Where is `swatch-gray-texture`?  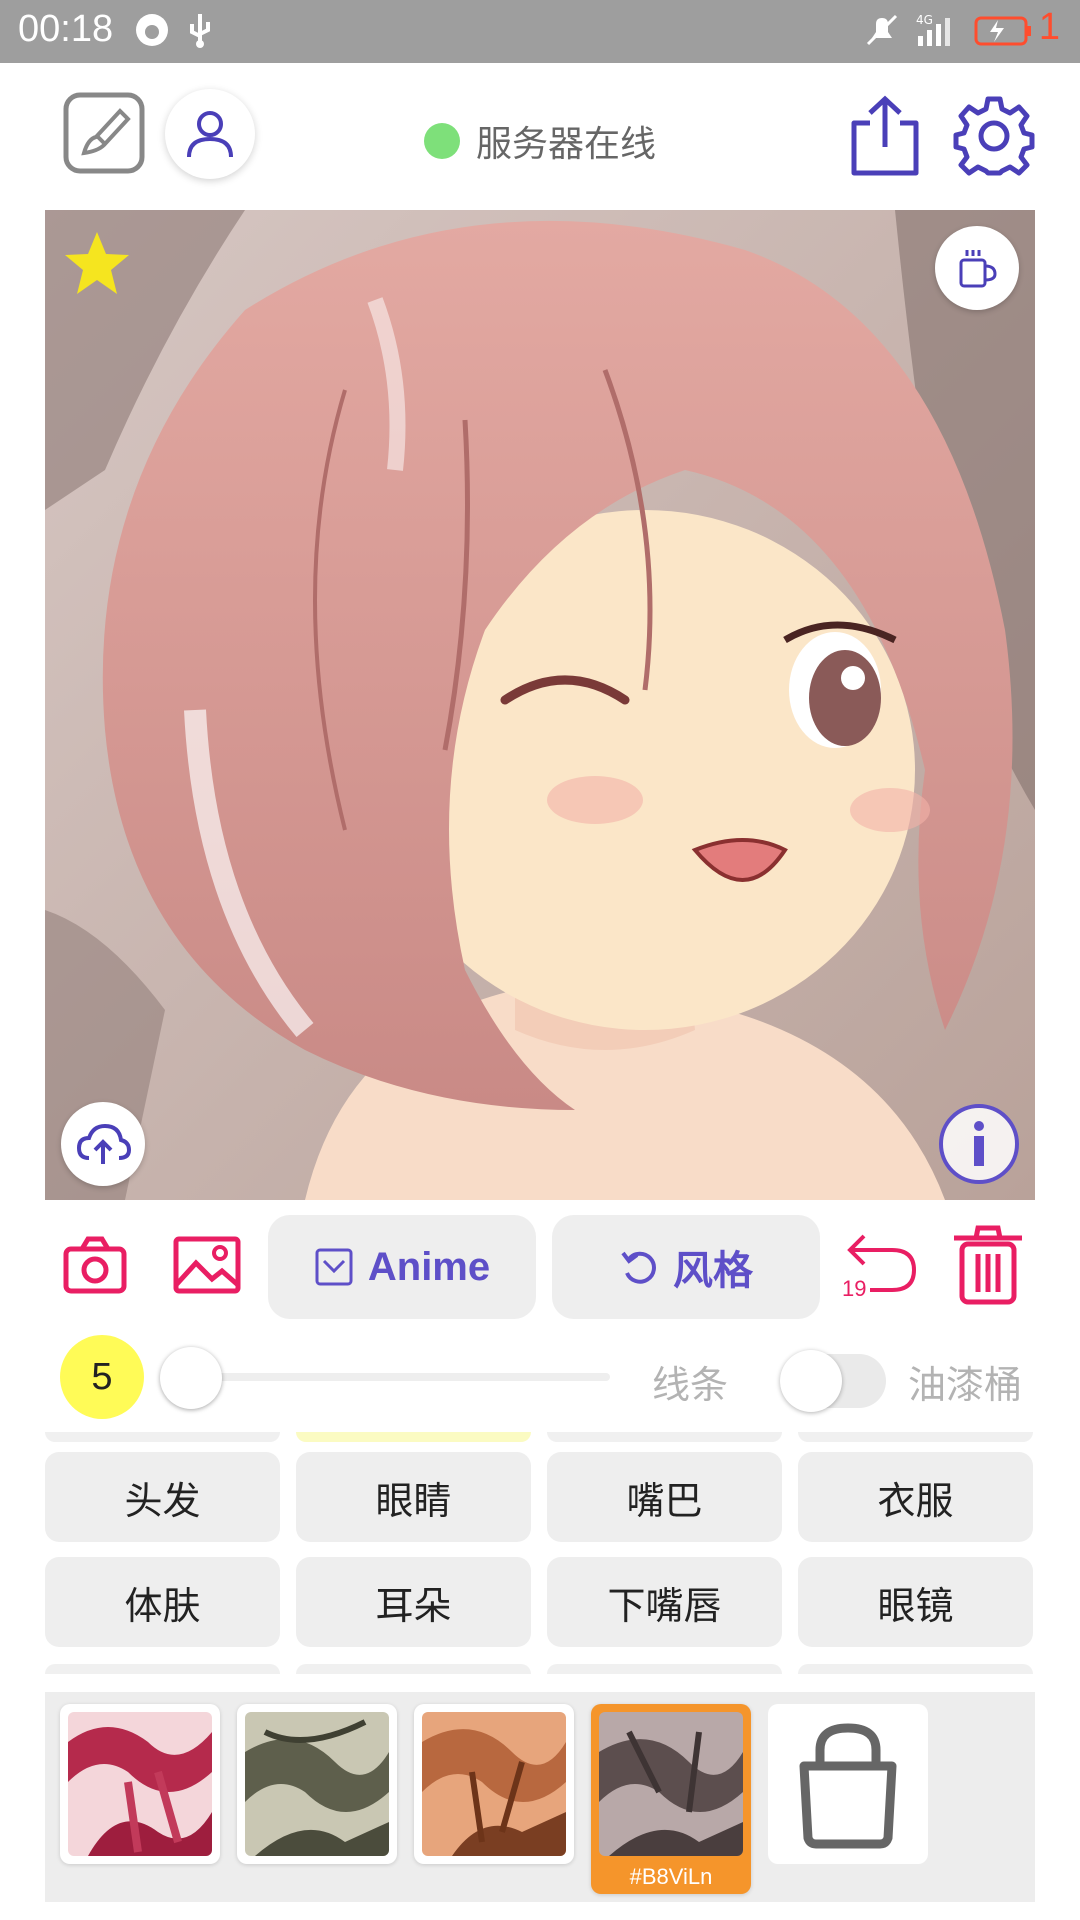
swatch-gray-texture is located at coordinates (671, 1784).